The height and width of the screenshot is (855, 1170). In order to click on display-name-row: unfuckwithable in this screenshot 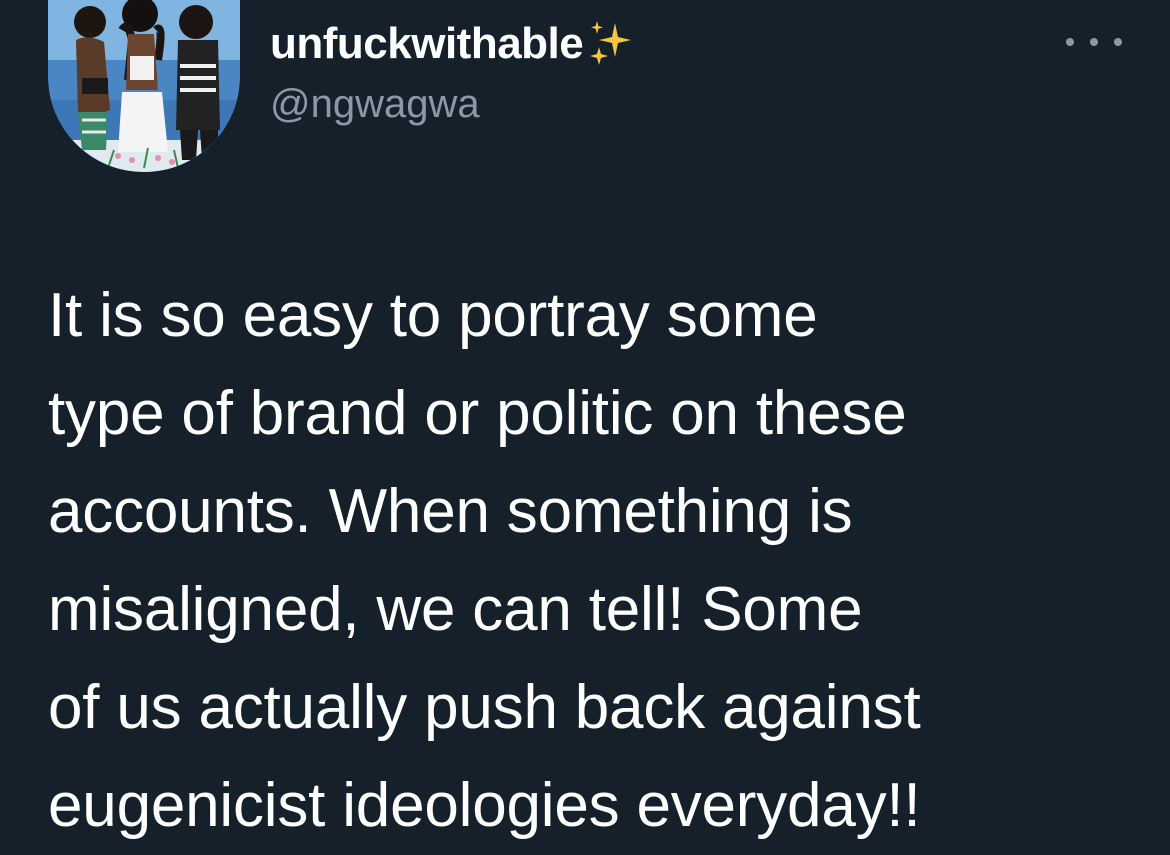, I will do `click(454, 44)`.